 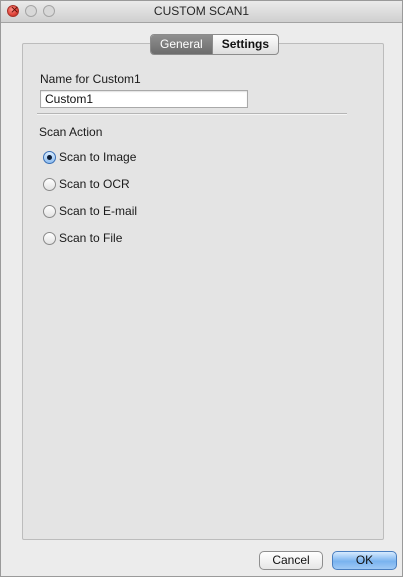 I want to click on radio-scan-to-file: Scan to File, so click(x=82, y=238).